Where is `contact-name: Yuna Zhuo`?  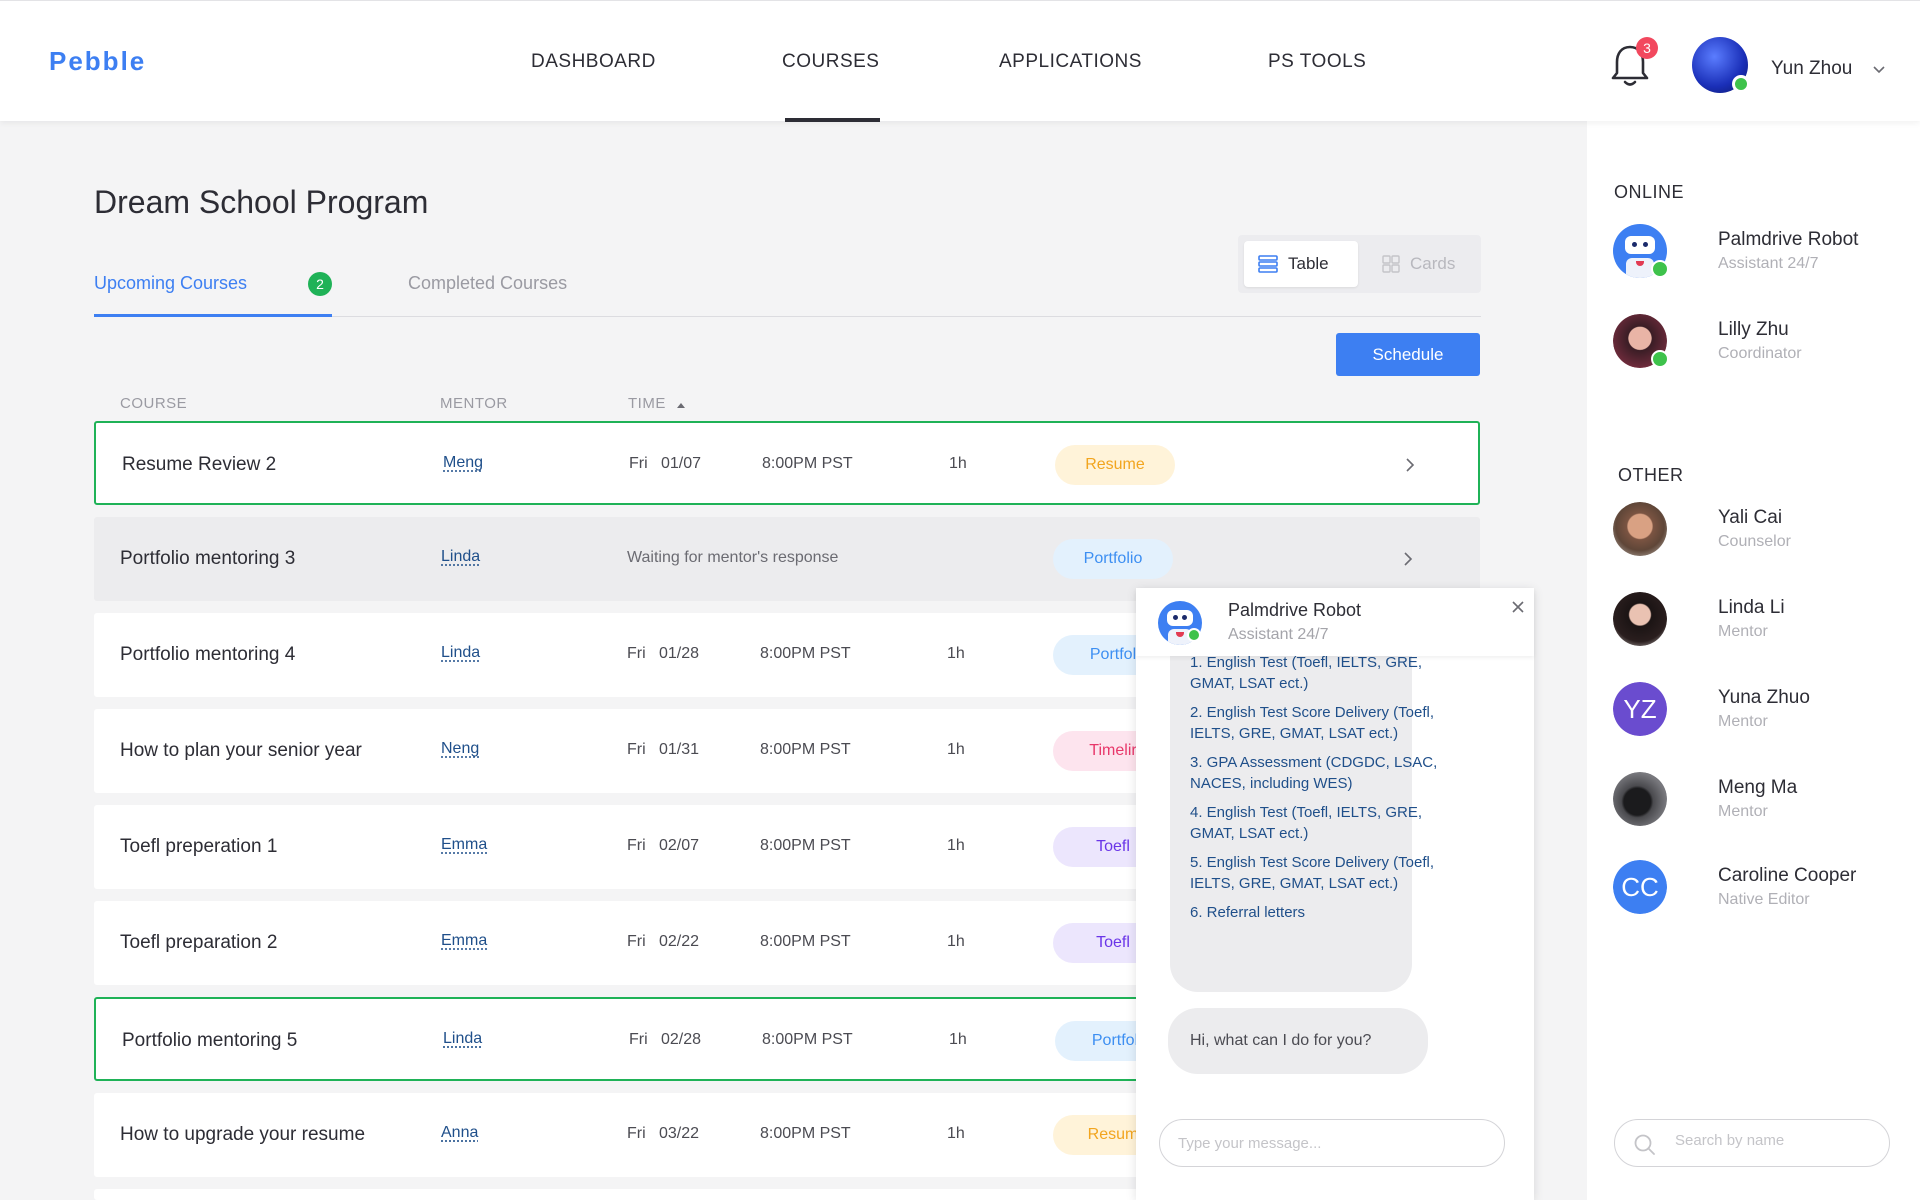
contact-name: Yuna Zhuo is located at coordinates (1764, 697).